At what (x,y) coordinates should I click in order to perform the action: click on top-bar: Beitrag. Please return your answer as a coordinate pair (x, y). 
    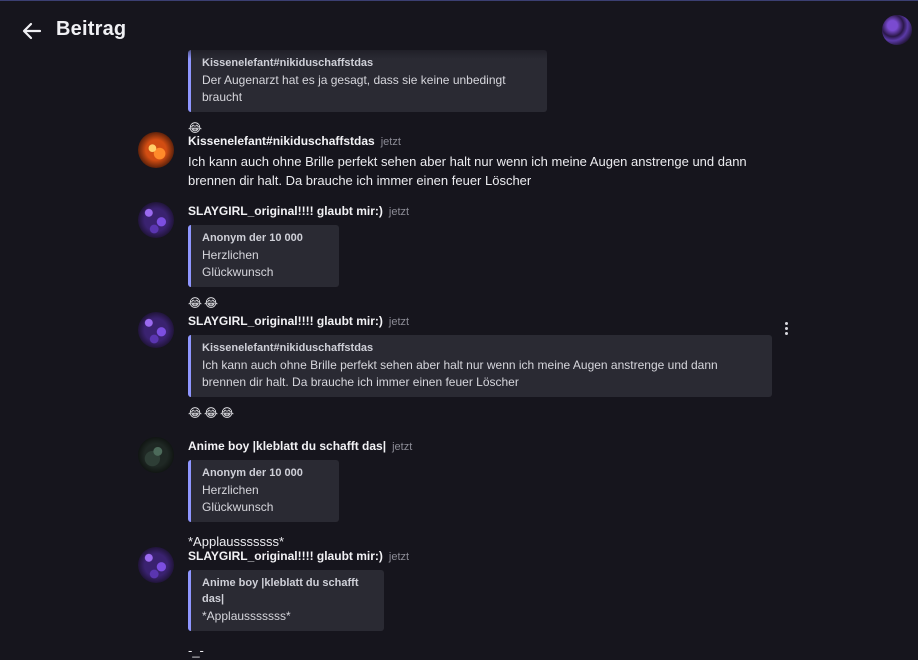
    Looking at the image, I should click on (459, 30).